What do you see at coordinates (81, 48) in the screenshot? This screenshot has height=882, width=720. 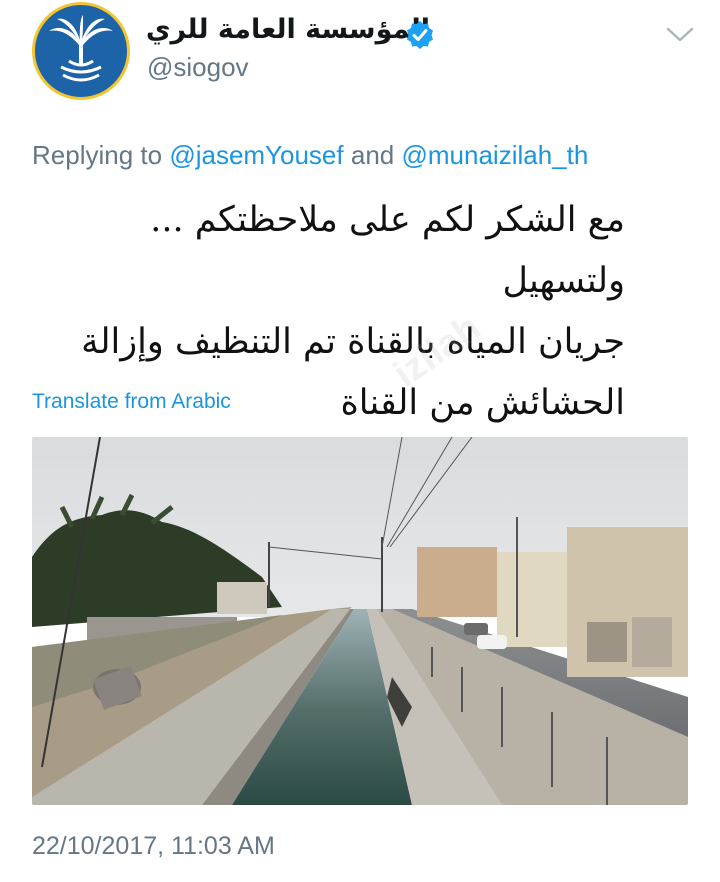 I see `palm-tree-logo-icon` at bounding box center [81, 48].